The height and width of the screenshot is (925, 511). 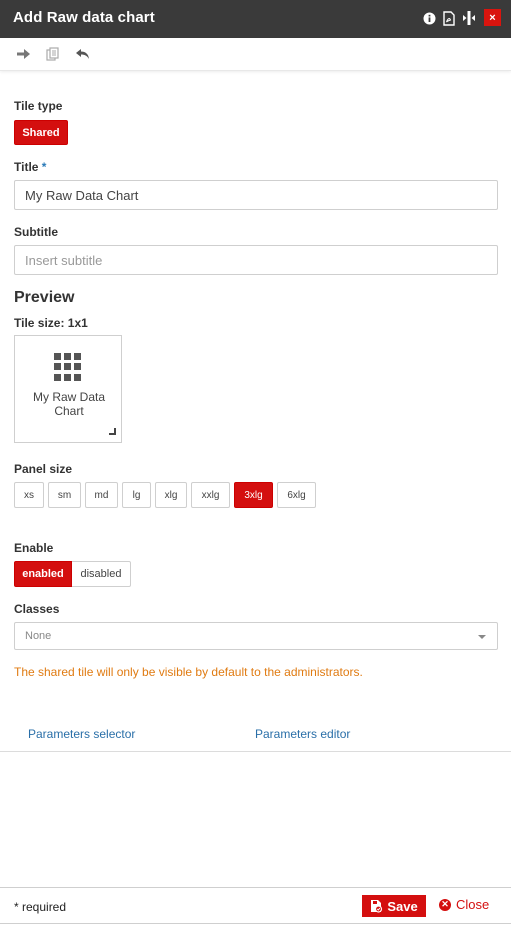 What do you see at coordinates (44, 297) in the screenshot?
I see `preview-heading: Preview` at bounding box center [44, 297].